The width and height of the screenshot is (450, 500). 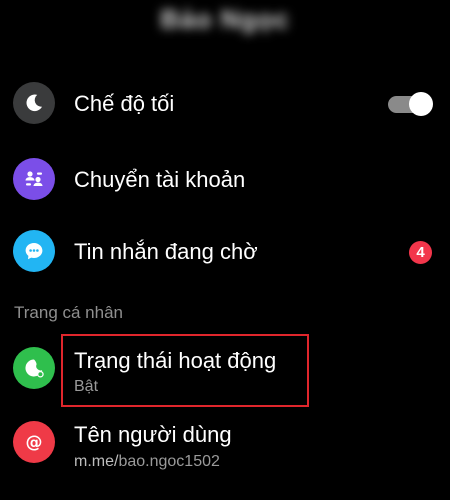 What do you see at coordinates (34, 251) in the screenshot?
I see `chat-bubble-icon` at bounding box center [34, 251].